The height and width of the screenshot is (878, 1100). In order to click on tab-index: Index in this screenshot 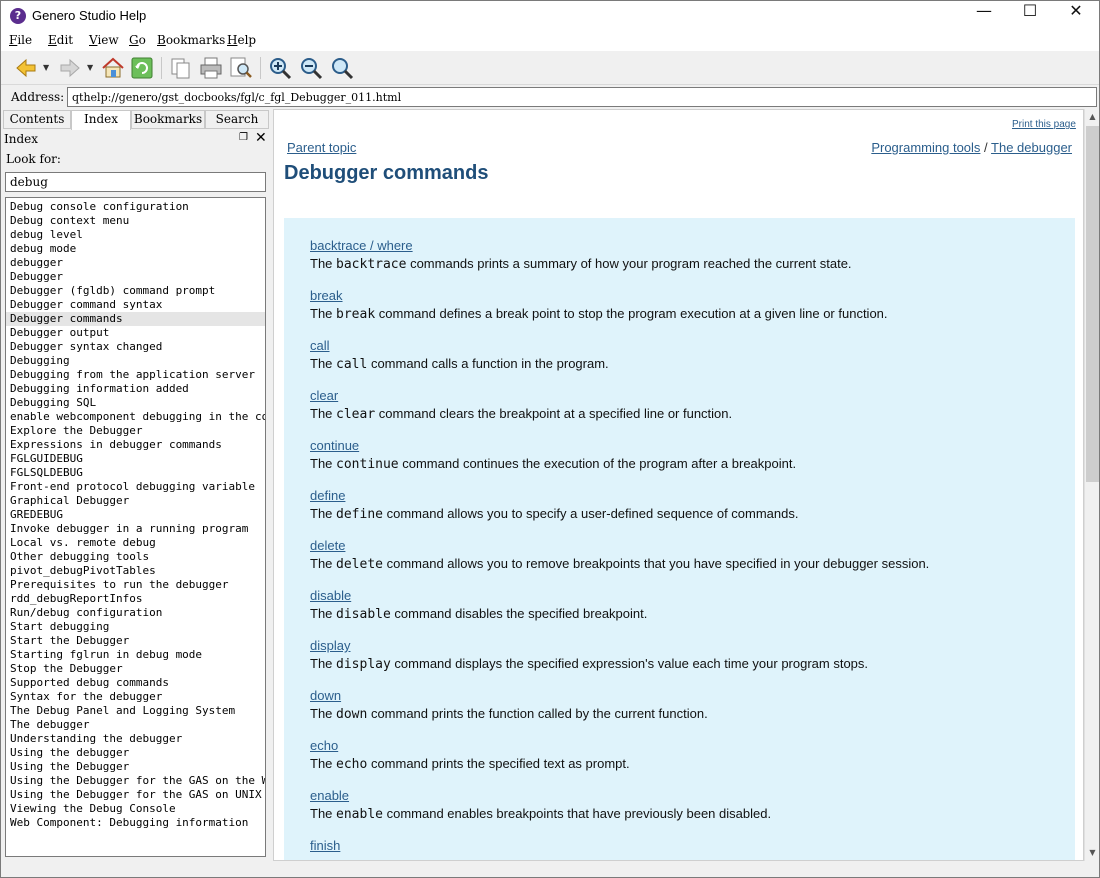, I will do `click(101, 120)`.